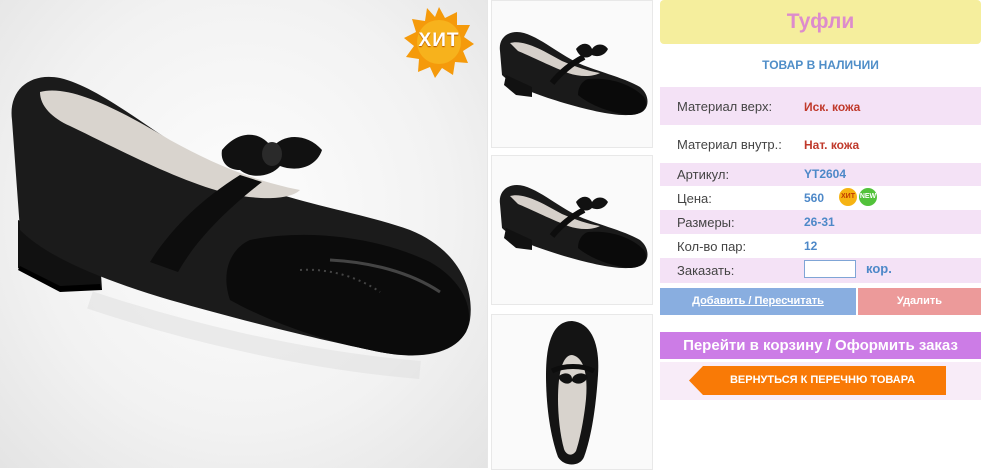 The height and width of the screenshot is (471, 984). What do you see at coordinates (694, 198) in the screenshot?
I see `spec-label: Цена:` at bounding box center [694, 198].